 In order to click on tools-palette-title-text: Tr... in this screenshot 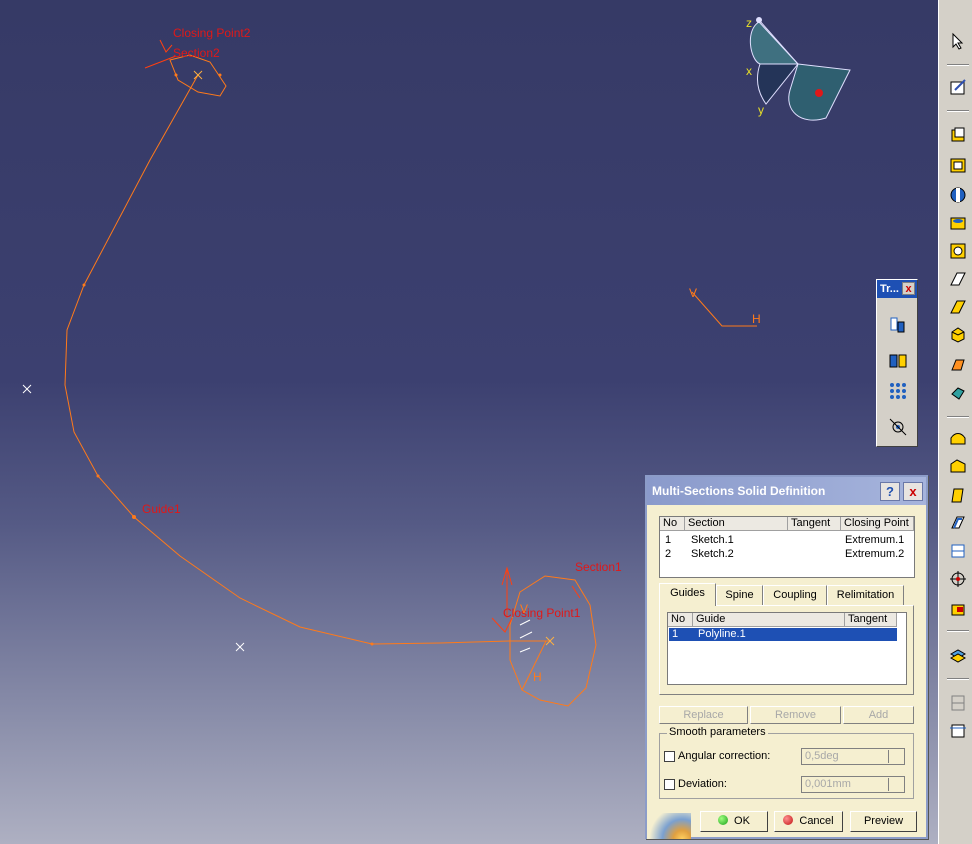, I will do `click(889, 289)`.